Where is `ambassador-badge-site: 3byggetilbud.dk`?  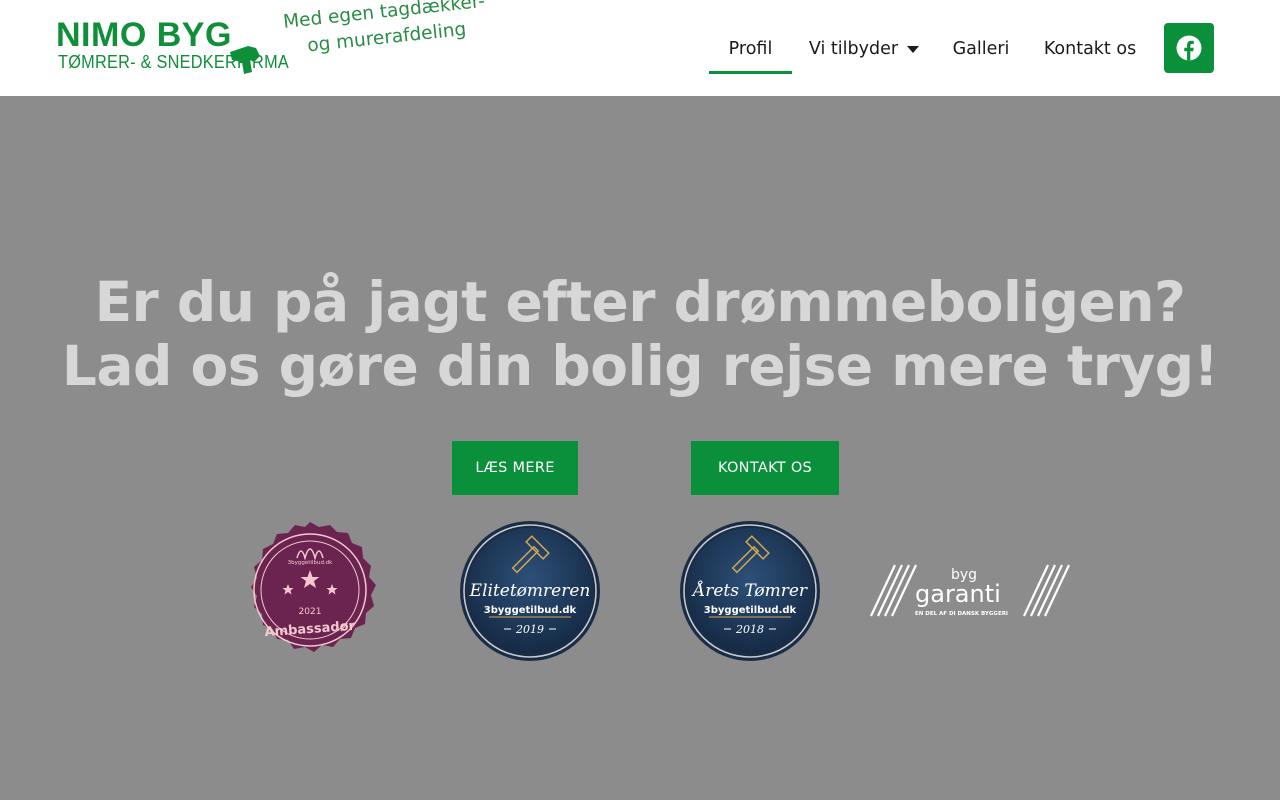 ambassador-badge-site: 3byggetilbud.dk is located at coordinates (311, 563).